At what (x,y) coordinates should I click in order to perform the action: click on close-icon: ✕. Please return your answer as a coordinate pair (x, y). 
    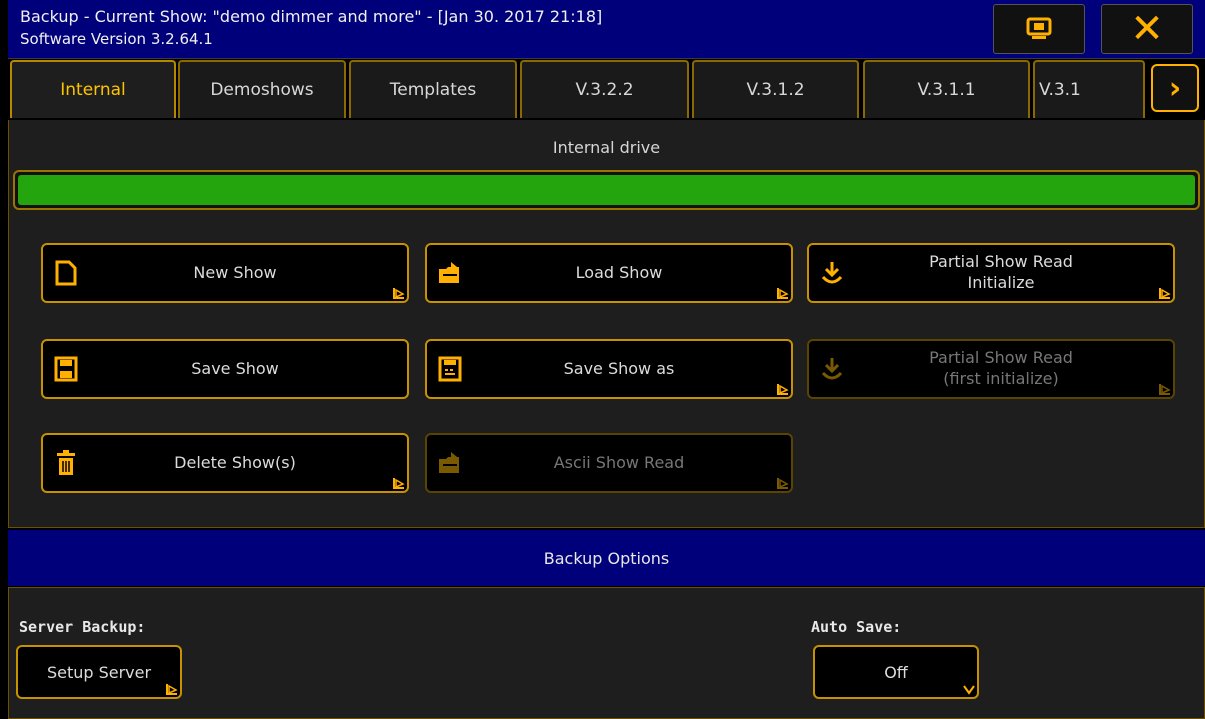
    Looking at the image, I should click on (1147, 29).